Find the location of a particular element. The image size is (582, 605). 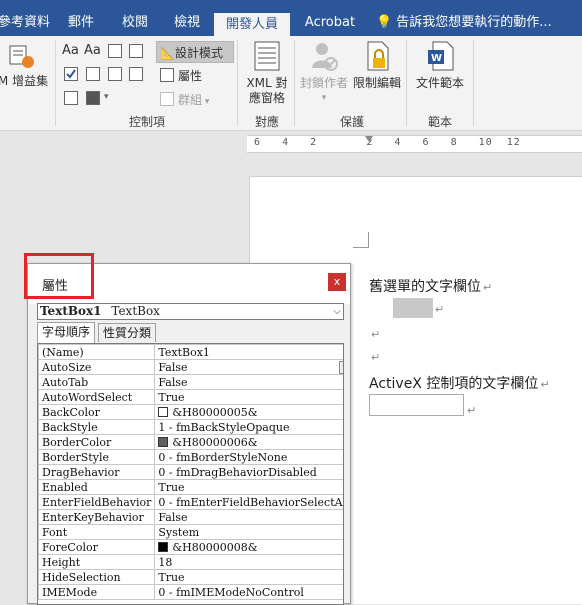

property-value: 0 - fmDragBehaviorDisabled is located at coordinates (248, 472).